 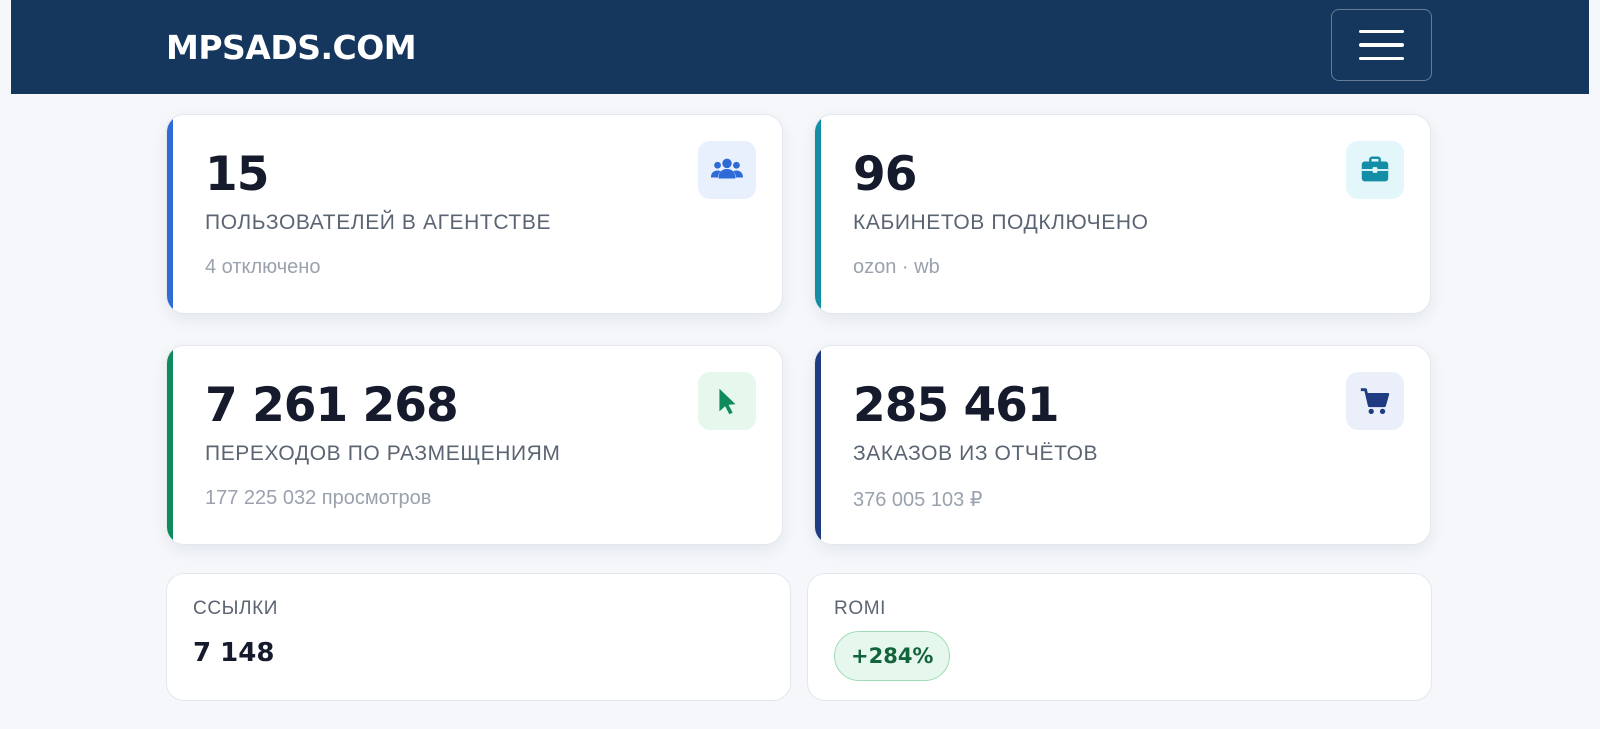 I want to click on briefcase-icon, so click(x=1375, y=170).